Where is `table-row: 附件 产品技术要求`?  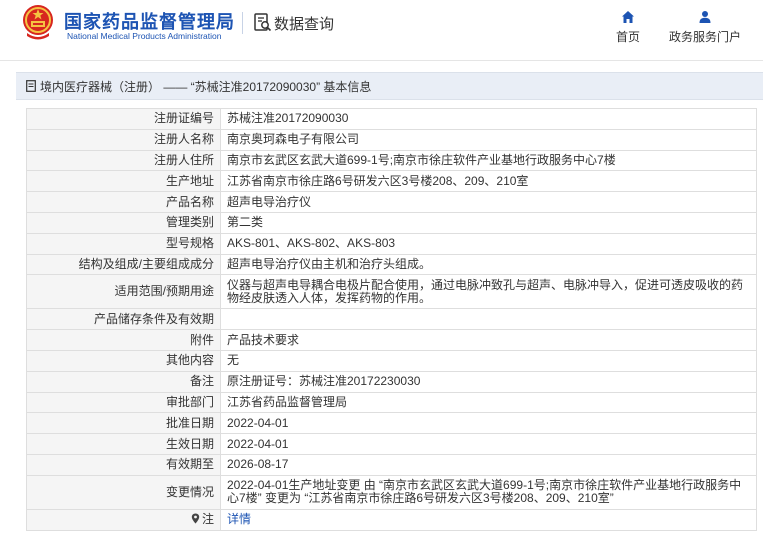 table-row: 附件 产品技术要求 is located at coordinates (391, 340).